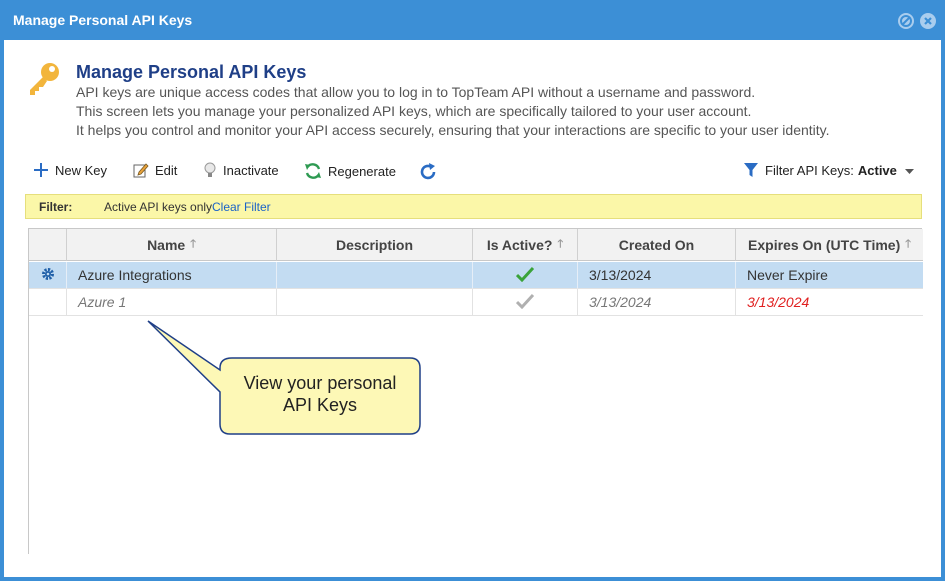 The width and height of the screenshot is (945, 581). Describe the element at coordinates (320, 383) in the screenshot. I see `callout-line-1: View your personal` at that location.